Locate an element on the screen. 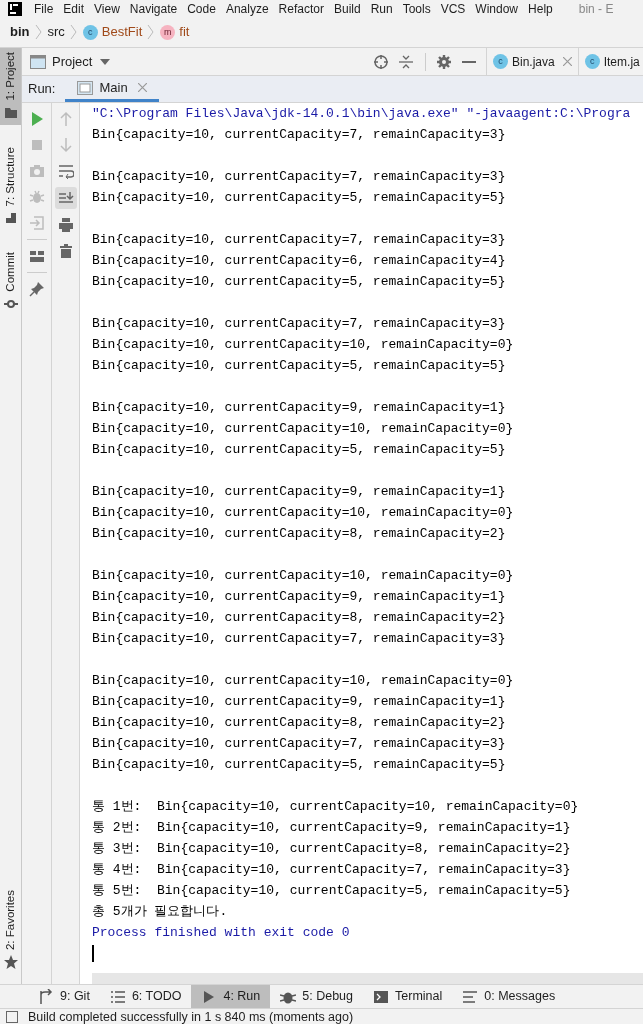  tool-window-tab: 0: Messages is located at coordinates (509, 996).